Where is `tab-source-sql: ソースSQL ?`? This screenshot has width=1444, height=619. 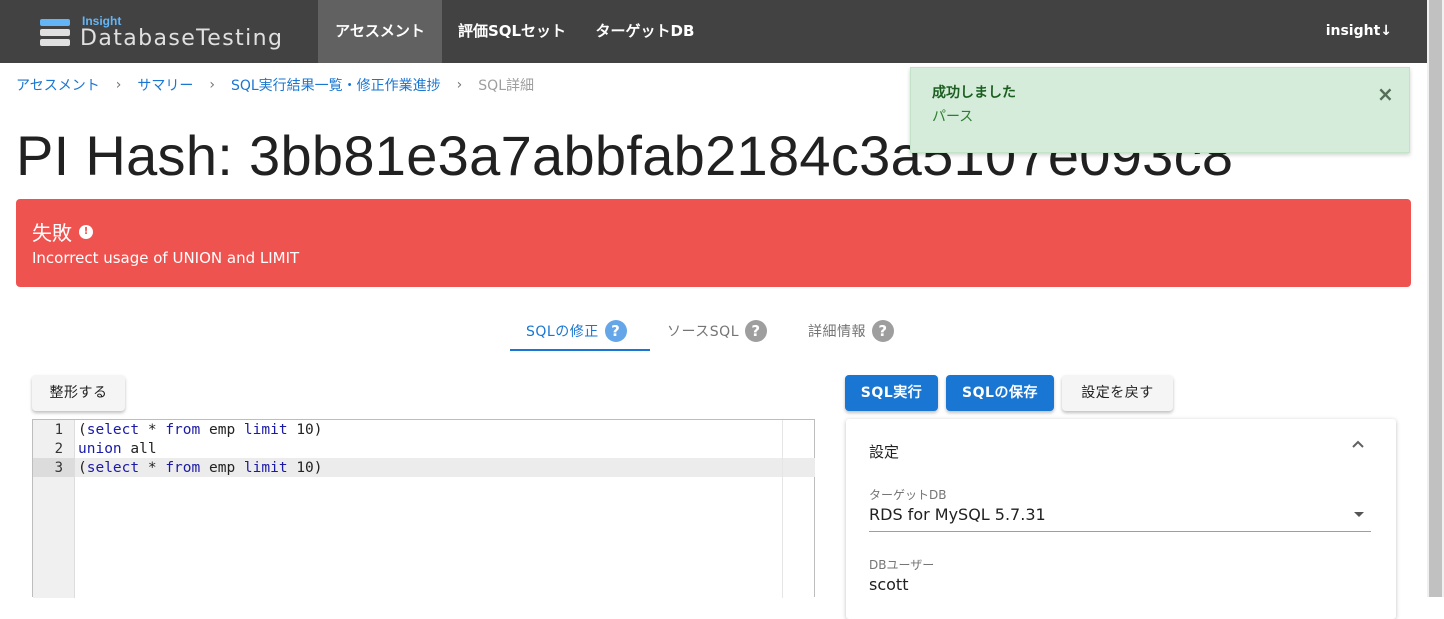
tab-source-sql: ソースSQL ? is located at coordinates (717, 331).